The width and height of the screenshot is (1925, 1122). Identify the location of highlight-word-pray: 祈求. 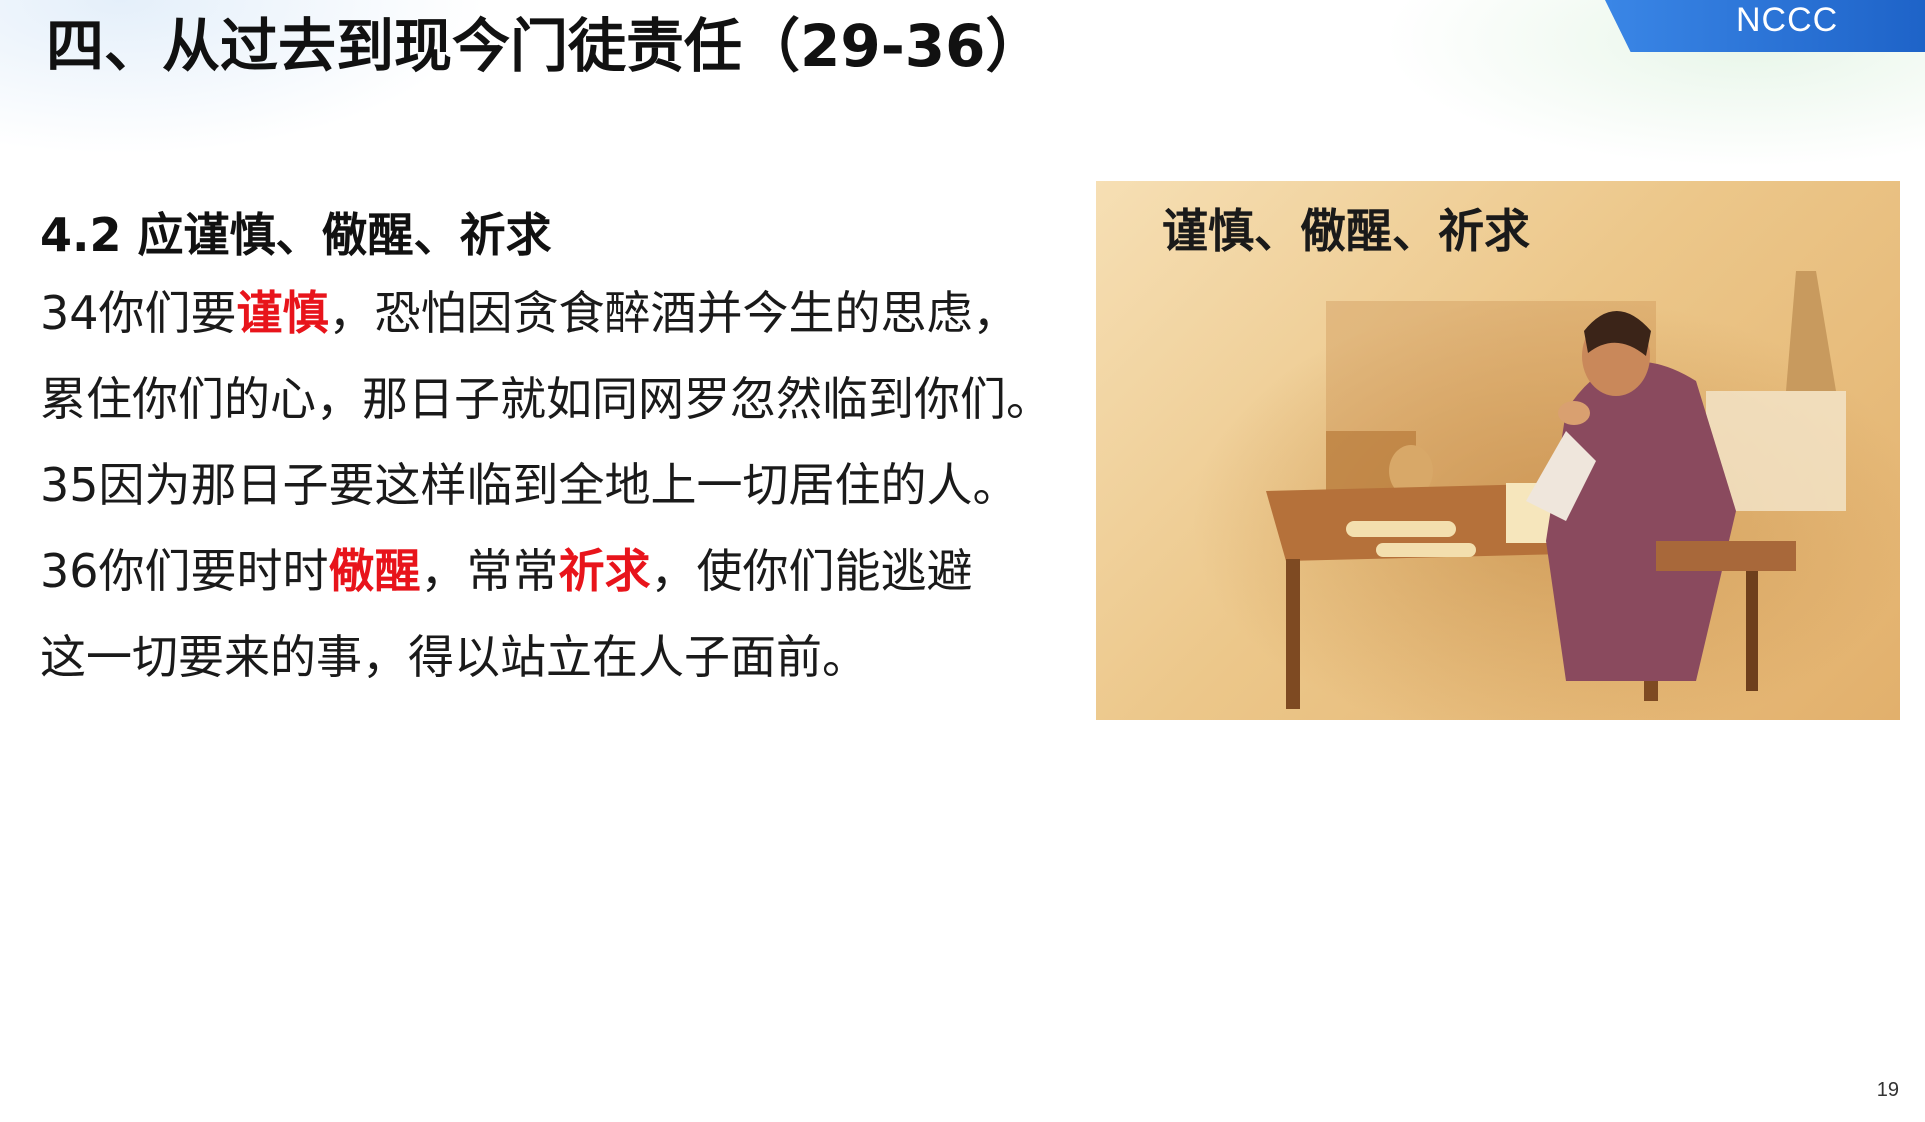
(604, 571).